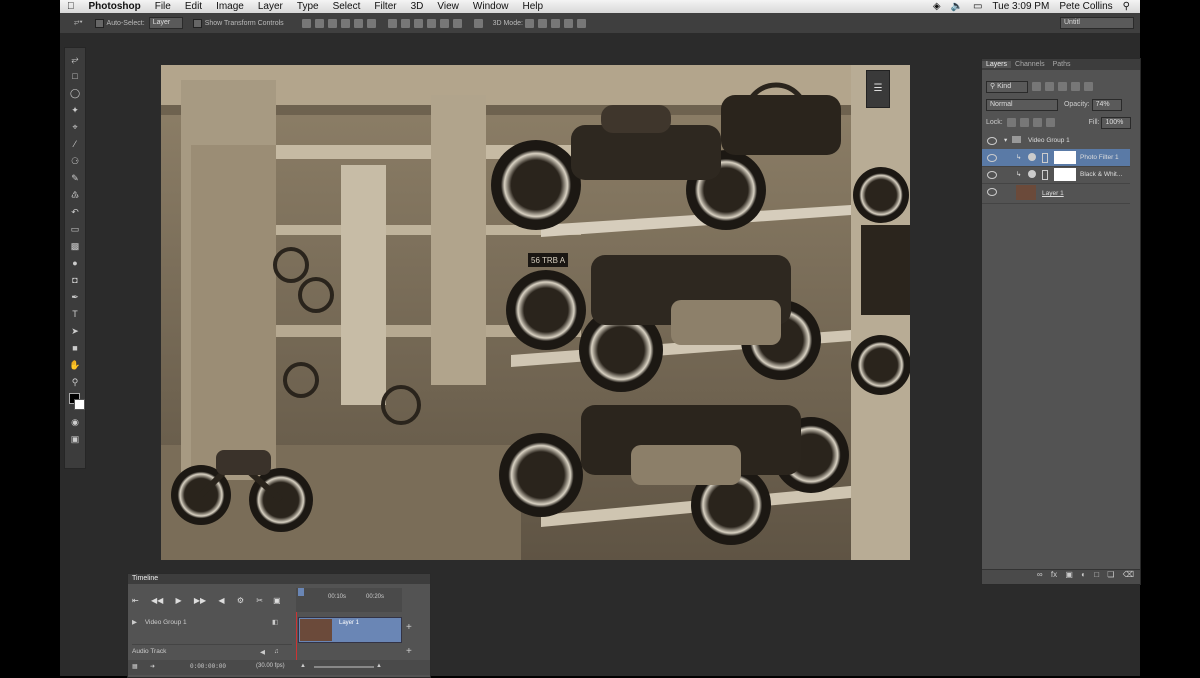 The image size is (1200, 678). Describe the element at coordinates (163, 6) in the screenshot. I see `menu-file: File` at that location.